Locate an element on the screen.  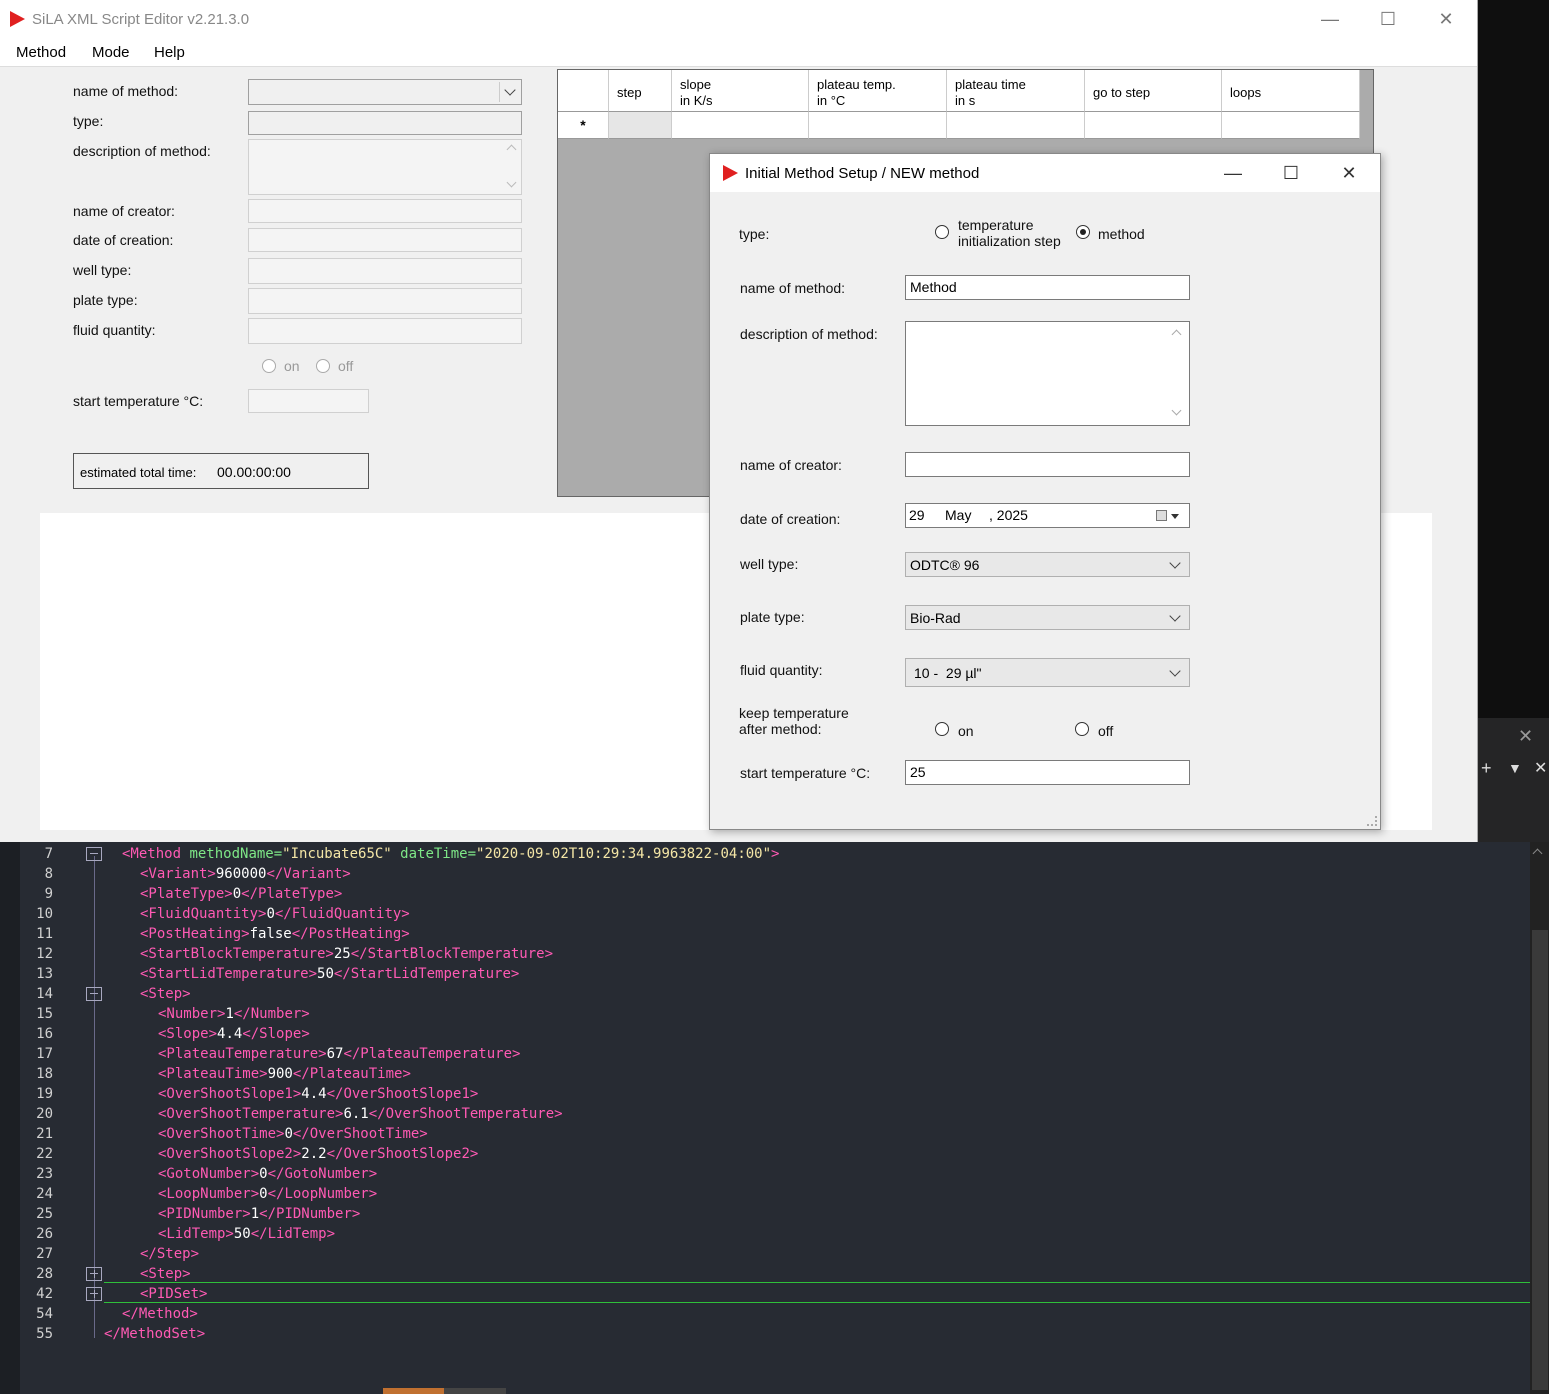
code-text: <Variant>960000</Variant> is located at coordinates (245, 874).